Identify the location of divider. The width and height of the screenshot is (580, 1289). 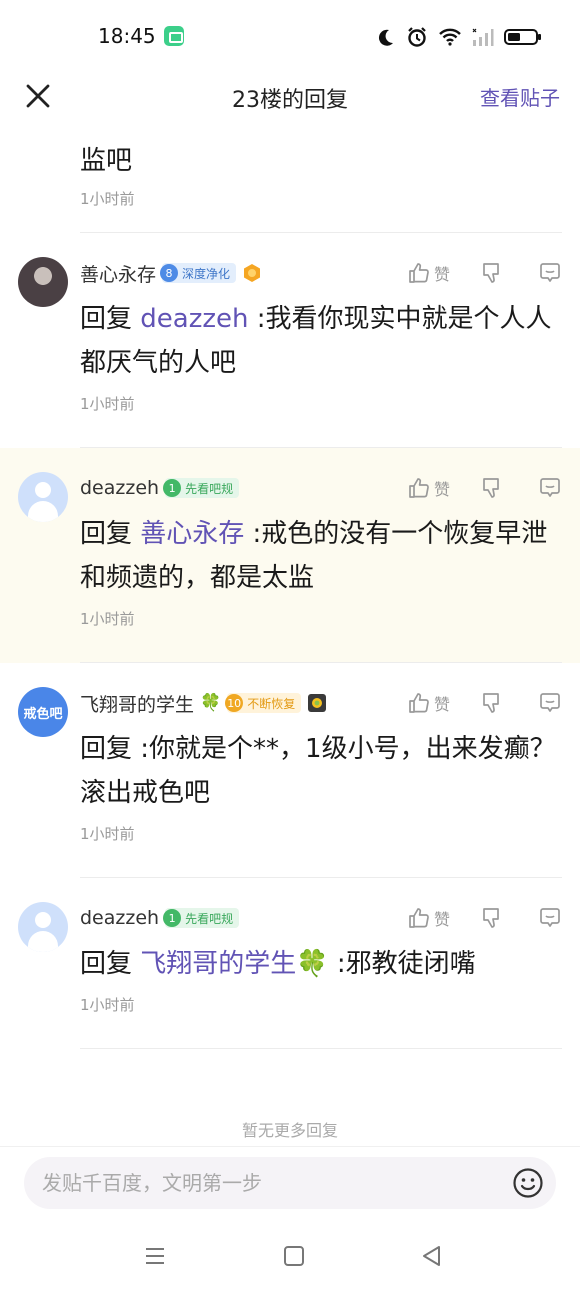
(321, 1048).